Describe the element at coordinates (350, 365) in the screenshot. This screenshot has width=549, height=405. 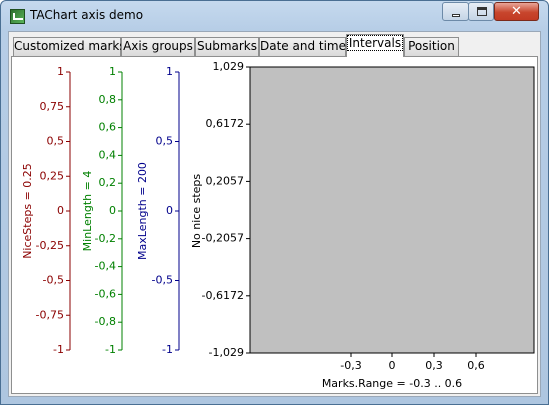
I see `bottom-tick-label: -0,3` at that location.